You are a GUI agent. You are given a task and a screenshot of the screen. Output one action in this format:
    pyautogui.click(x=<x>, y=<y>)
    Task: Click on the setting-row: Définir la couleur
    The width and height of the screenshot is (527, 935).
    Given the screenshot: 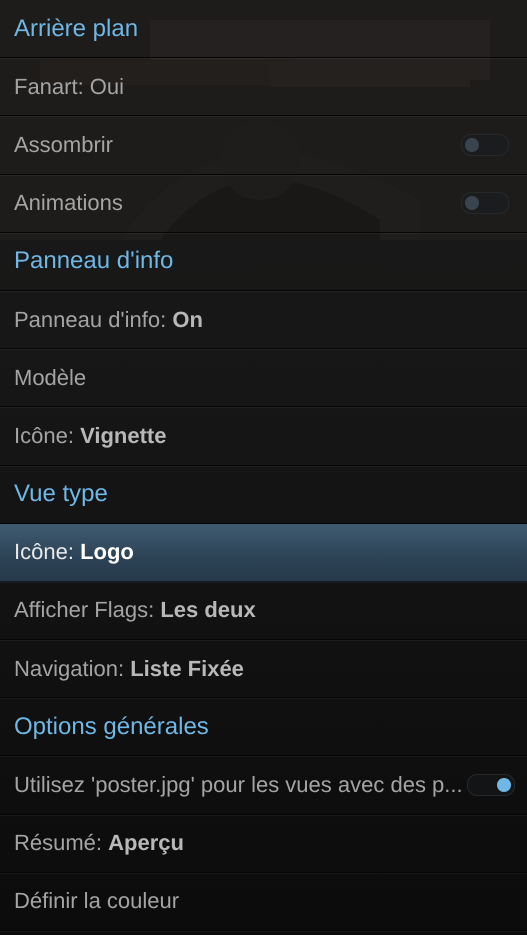 What is the action you would take?
    pyautogui.click(x=263, y=901)
    